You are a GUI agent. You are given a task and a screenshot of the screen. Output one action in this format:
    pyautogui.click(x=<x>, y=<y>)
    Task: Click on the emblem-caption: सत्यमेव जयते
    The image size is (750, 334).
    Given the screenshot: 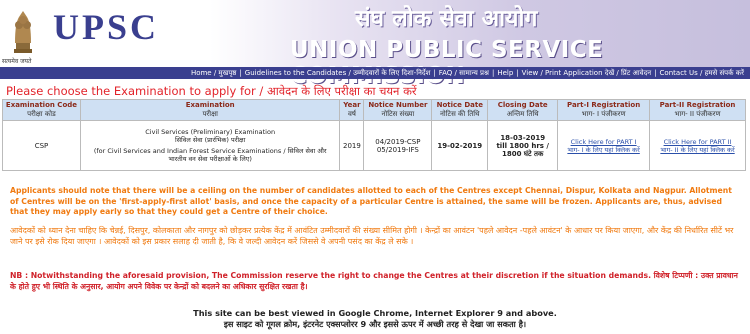 What is the action you would take?
    pyautogui.click(x=17, y=61)
    